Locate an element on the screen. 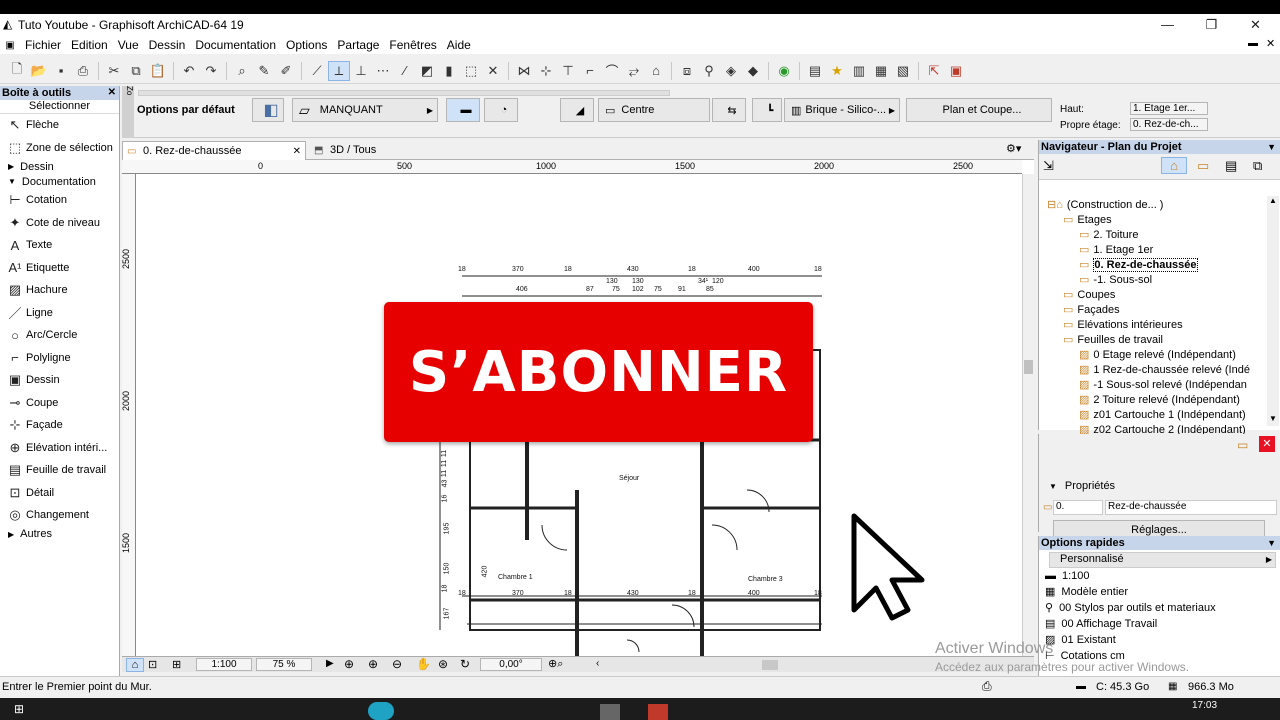  restore-button: ❐ is located at coordinates (1211, 25).